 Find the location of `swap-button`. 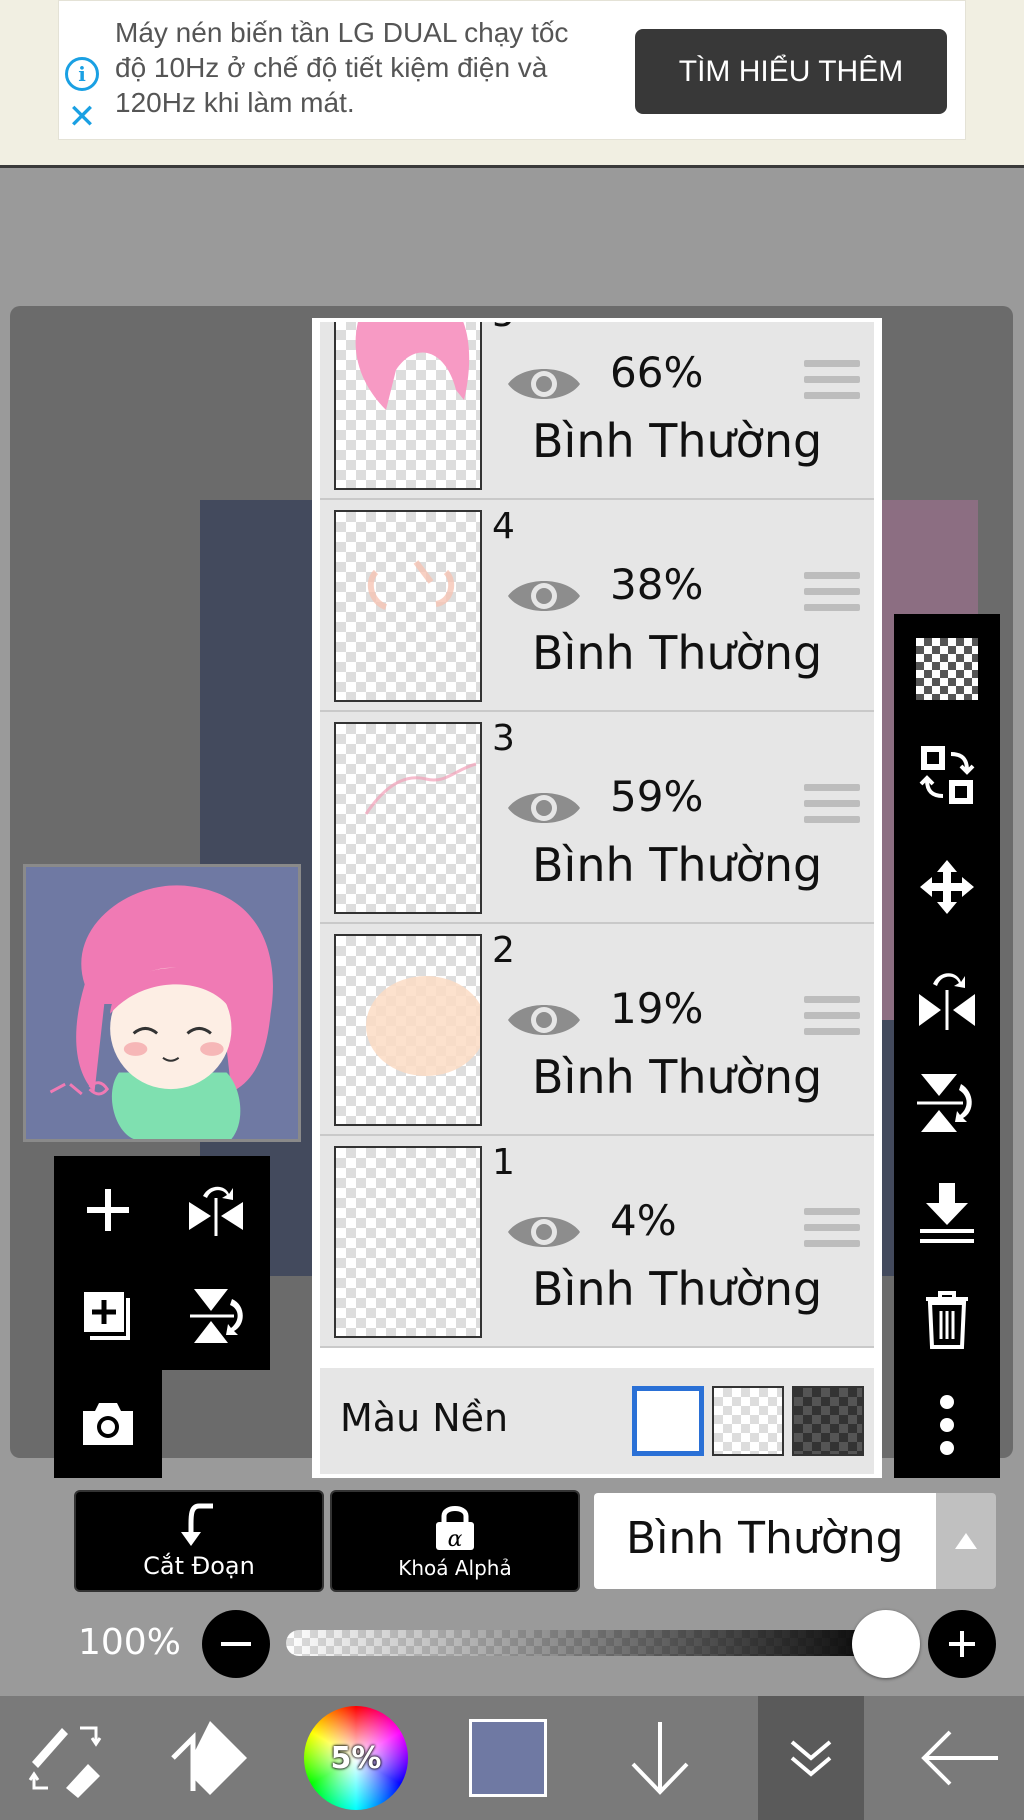

swap-button is located at coordinates (947, 775).